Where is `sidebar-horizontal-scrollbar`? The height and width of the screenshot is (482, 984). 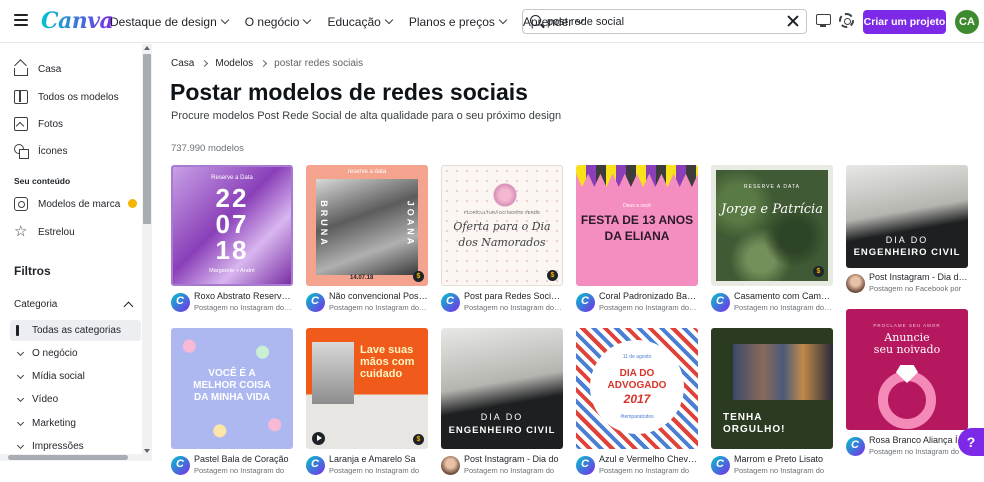 sidebar-horizontal-scrollbar is located at coordinates (71, 457).